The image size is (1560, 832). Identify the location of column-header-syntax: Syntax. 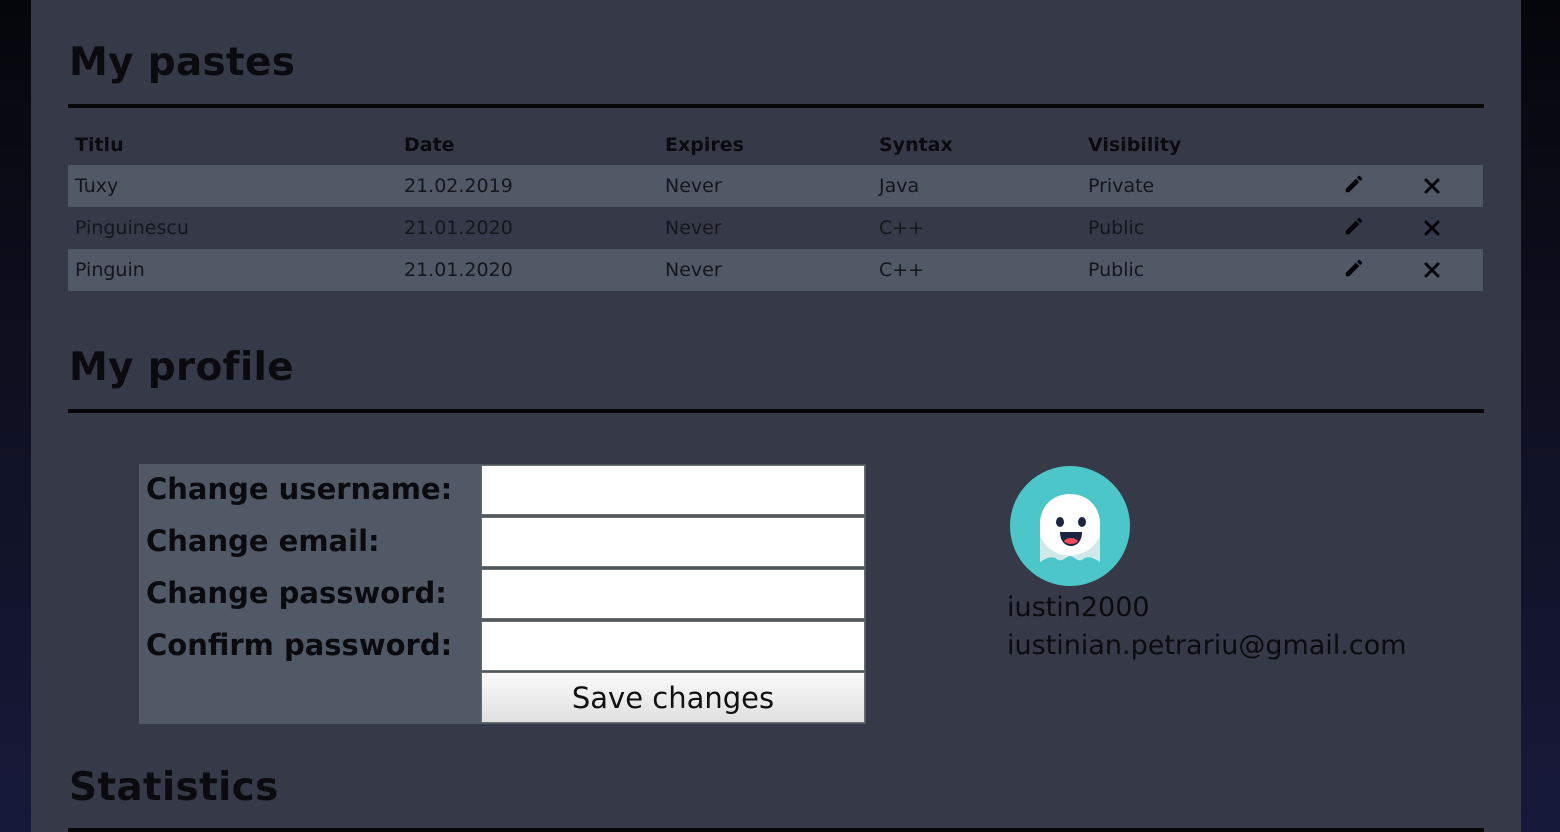
(916, 144).